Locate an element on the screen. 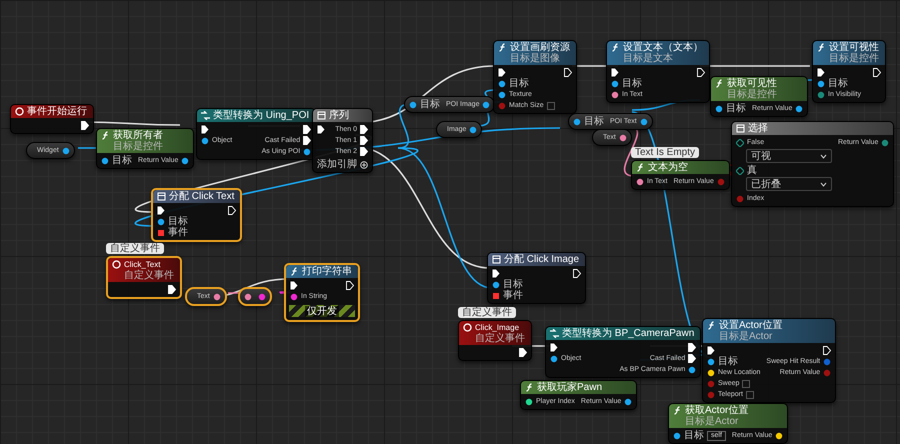 Image resolution: width=900 pixels, height=444 pixels. node-title: 类型转换为 Uing_POI is located at coordinates (261, 115).